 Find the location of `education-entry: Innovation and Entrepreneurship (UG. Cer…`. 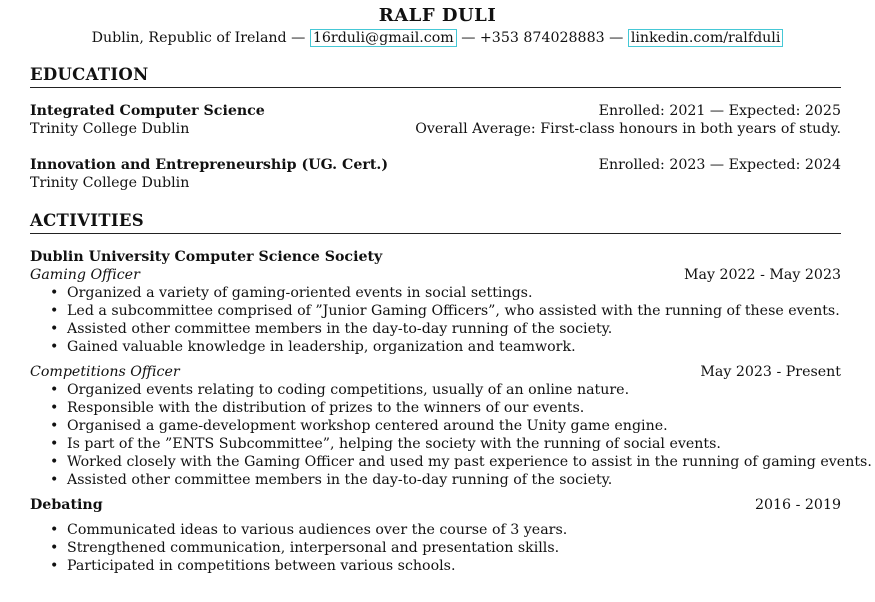

education-entry: Innovation and Entrepreneurship (UG. Cer… is located at coordinates (435, 174).